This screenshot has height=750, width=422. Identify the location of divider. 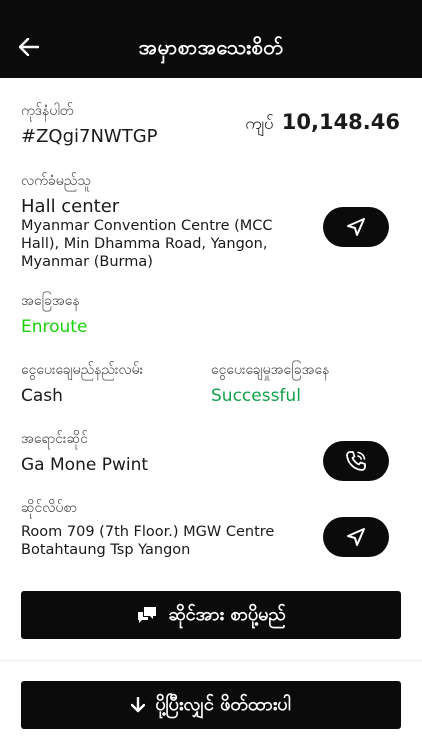
(211, 660).